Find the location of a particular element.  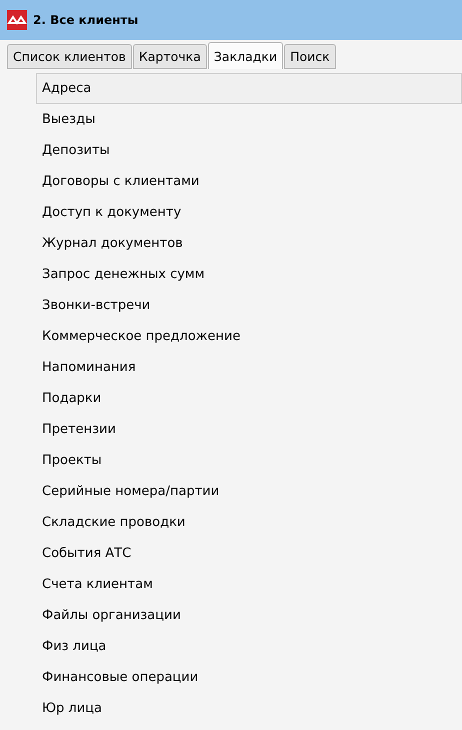

list-item: Договоры с клиентами is located at coordinates (249, 181).